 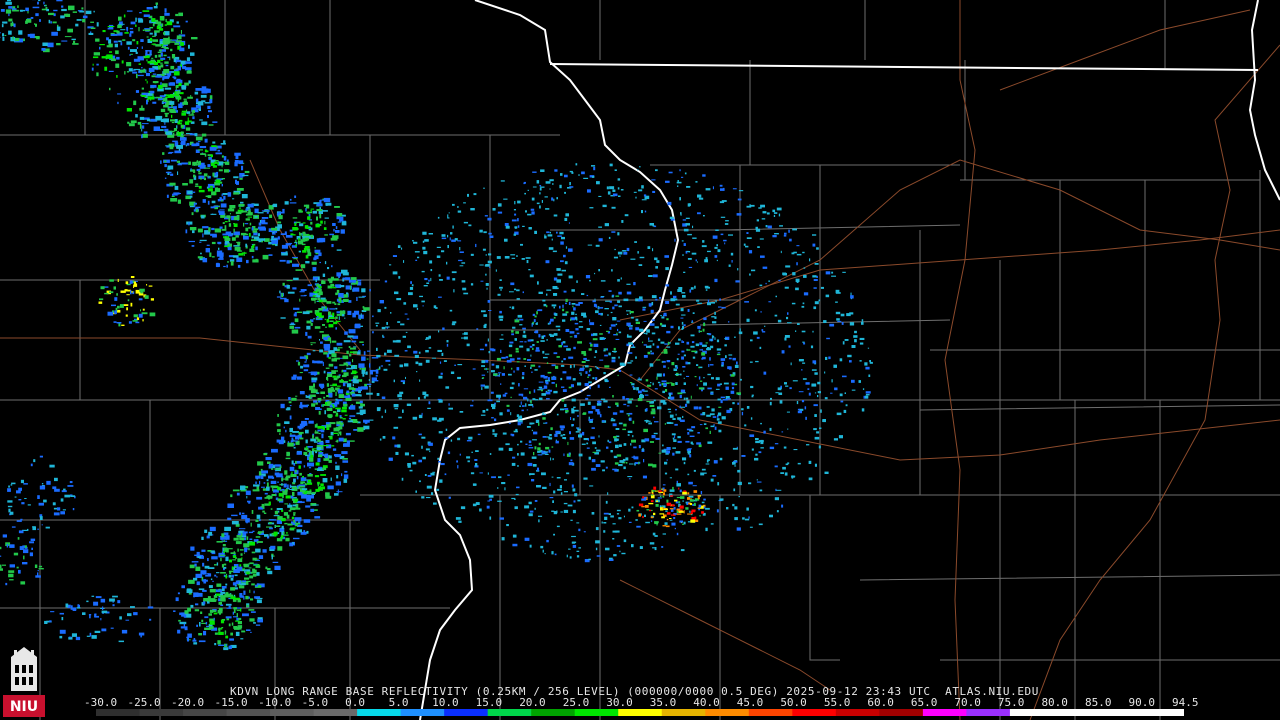 I want to click on scale-swatch, so click(x=1162, y=712).